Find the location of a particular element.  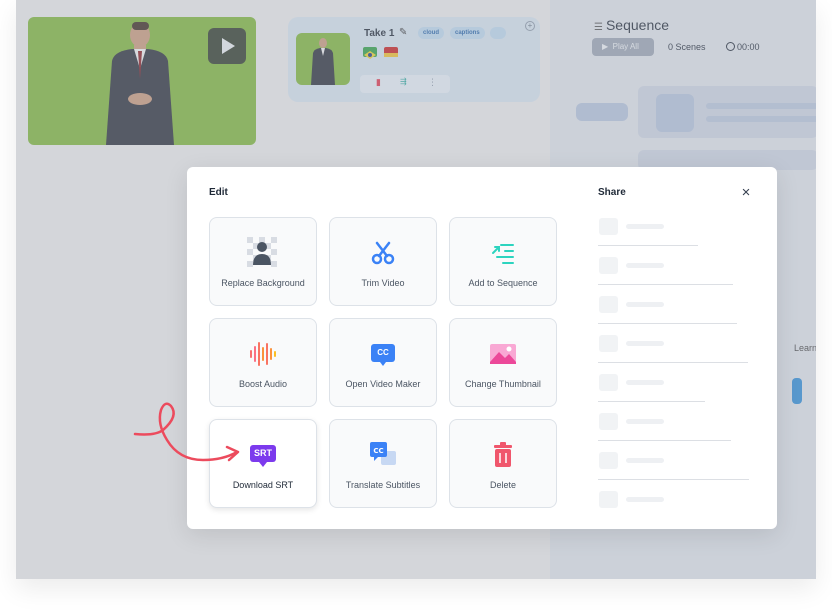

translate-subtitles-button: CC Translate Subtitles is located at coordinates (383, 463).